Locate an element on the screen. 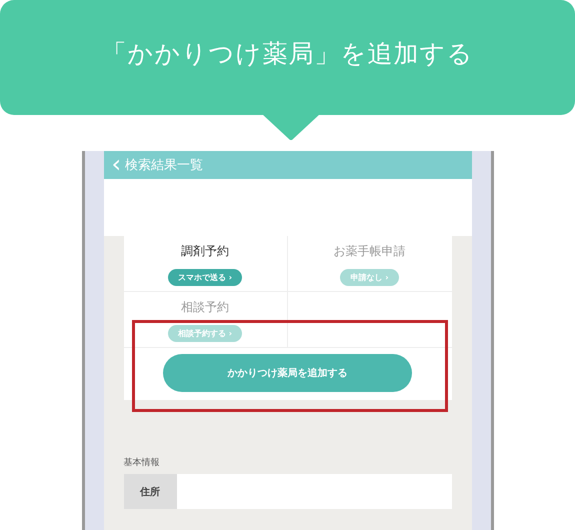 The image size is (575, 530). header-title: 検索結果一覧 is located at coordinates (164, 165).